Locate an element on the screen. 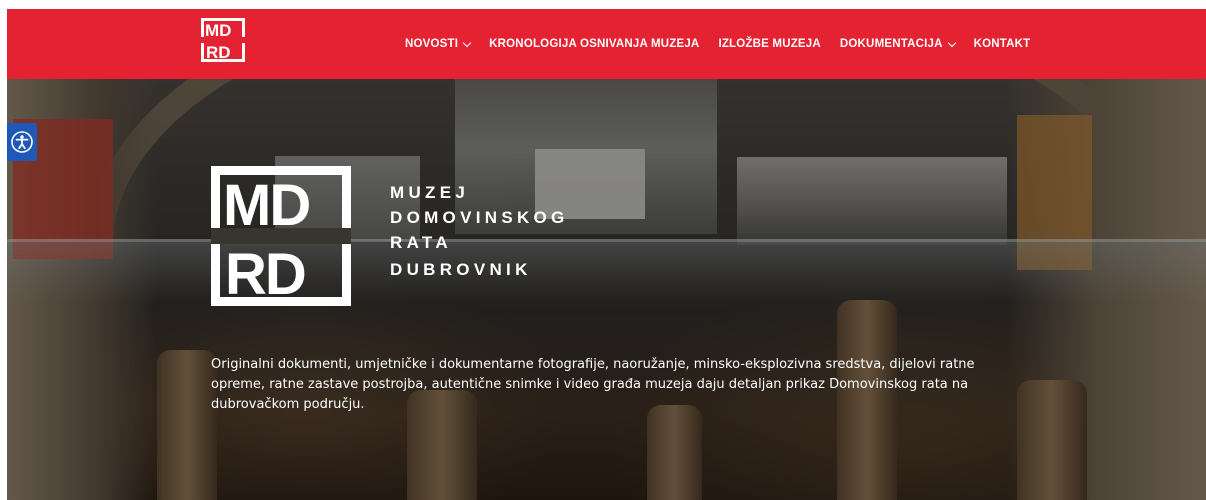 The width and height of the screenshot is (1206, 500). nav-kontakt: KONTAKT is located at coordinates (1002, 44).